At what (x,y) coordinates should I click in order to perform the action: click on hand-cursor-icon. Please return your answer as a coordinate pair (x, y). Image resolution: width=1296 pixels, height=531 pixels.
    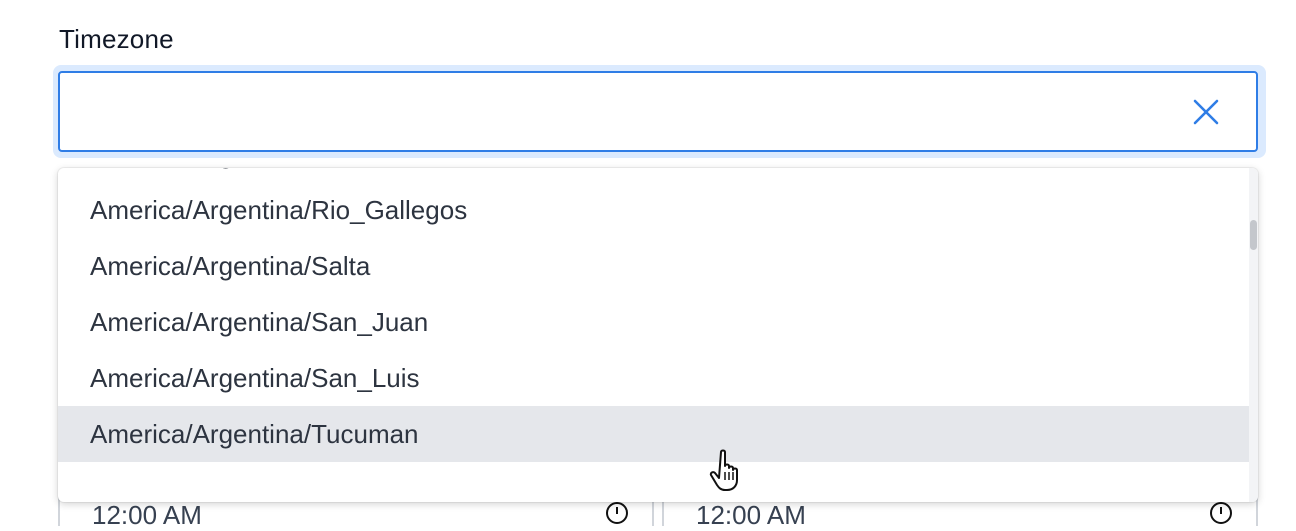
    Looking at the image, I should click on (723, 470).